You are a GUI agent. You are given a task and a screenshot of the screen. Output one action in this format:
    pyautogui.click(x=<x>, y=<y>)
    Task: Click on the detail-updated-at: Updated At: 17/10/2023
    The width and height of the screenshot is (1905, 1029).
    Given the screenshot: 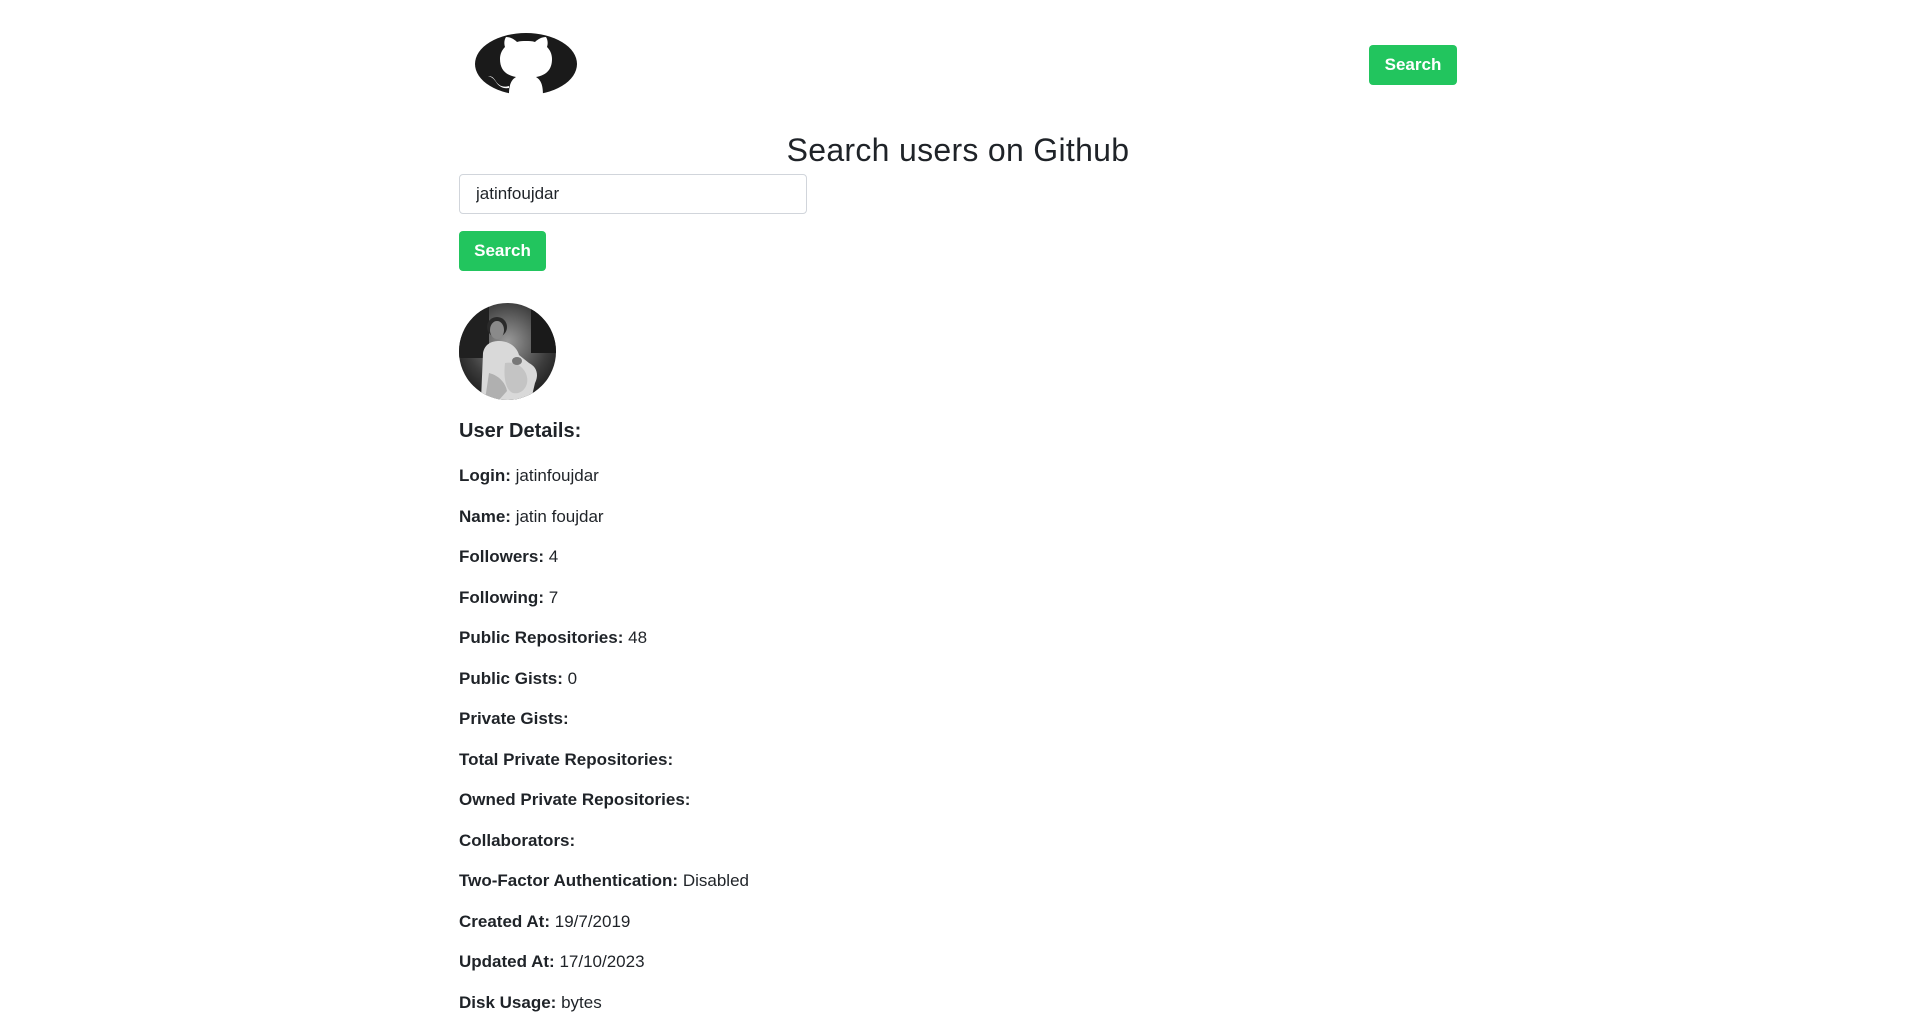 What is the action you would take?
    pyautogui.click(x=604, y=968)
    